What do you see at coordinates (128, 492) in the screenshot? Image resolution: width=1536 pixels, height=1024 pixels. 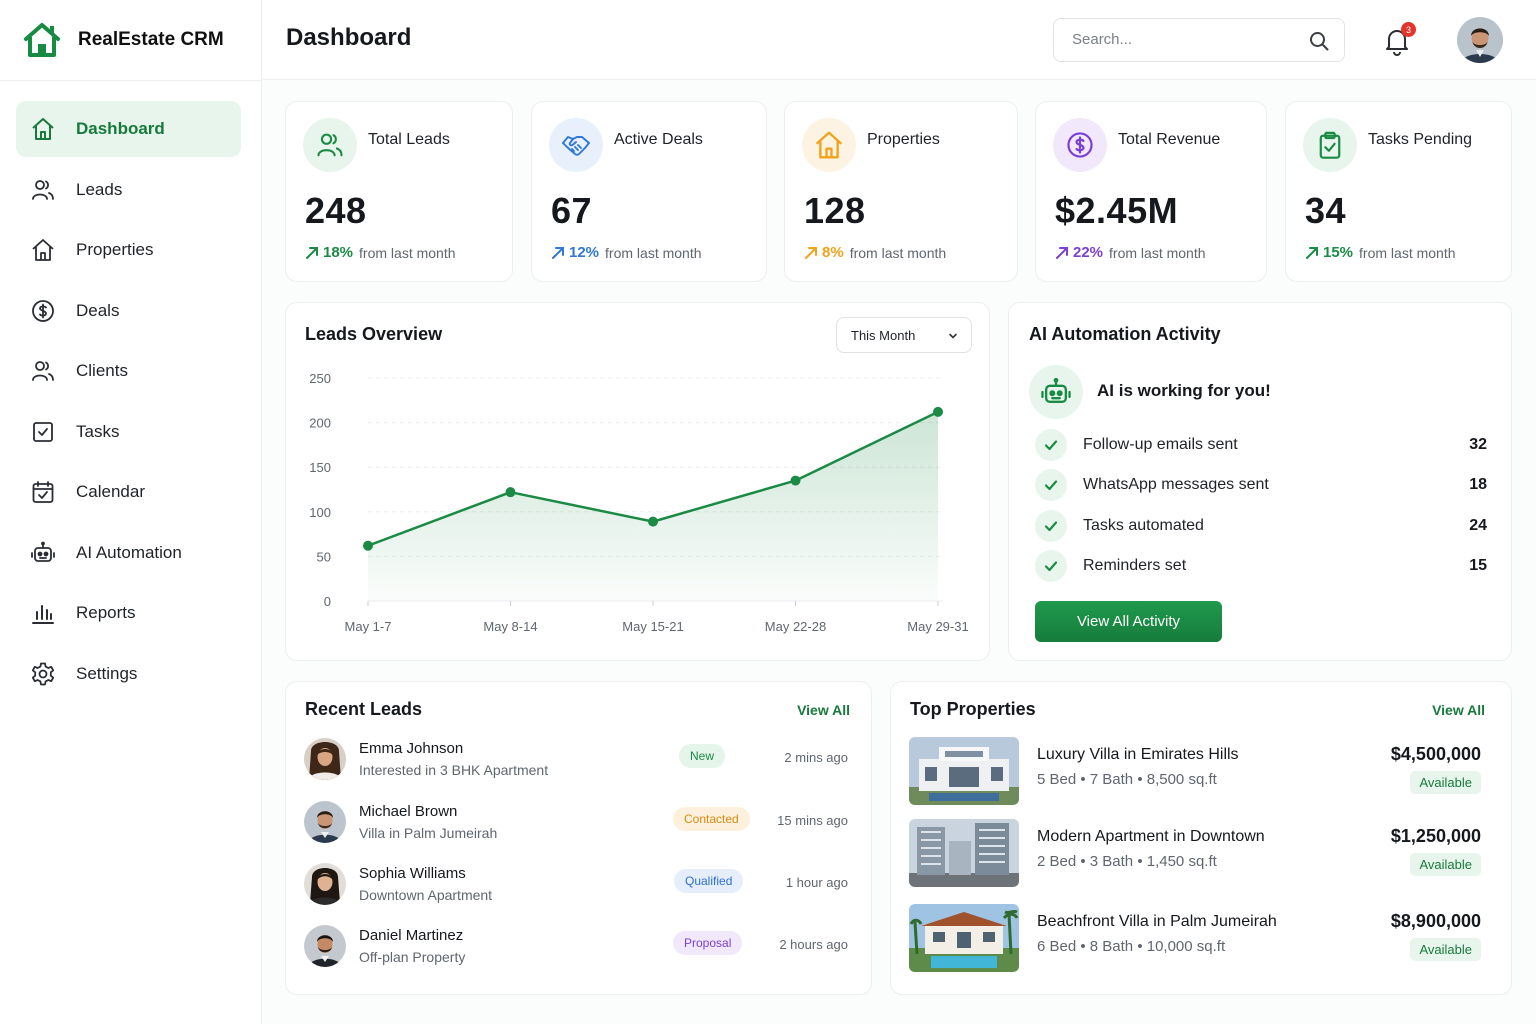 I see `sidebar-item-calendar: Calendar` at bounding box center [128, 492].